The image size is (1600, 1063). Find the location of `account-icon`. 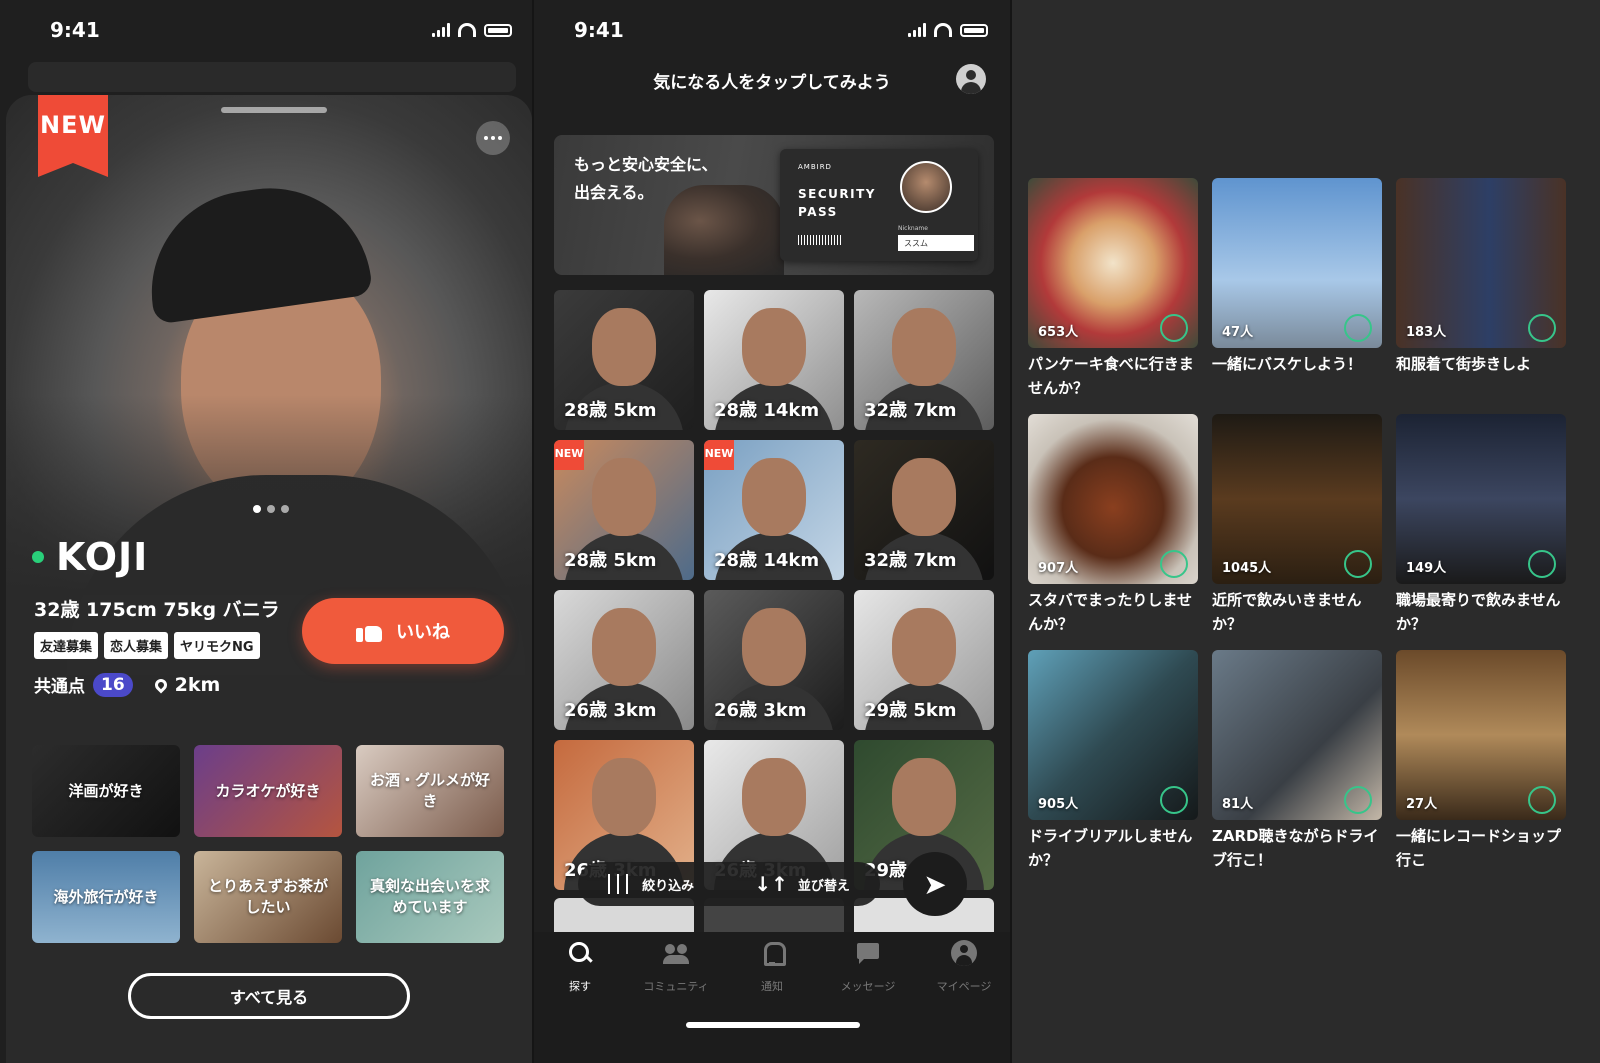

account-icon is located at coordinates (971, 79).